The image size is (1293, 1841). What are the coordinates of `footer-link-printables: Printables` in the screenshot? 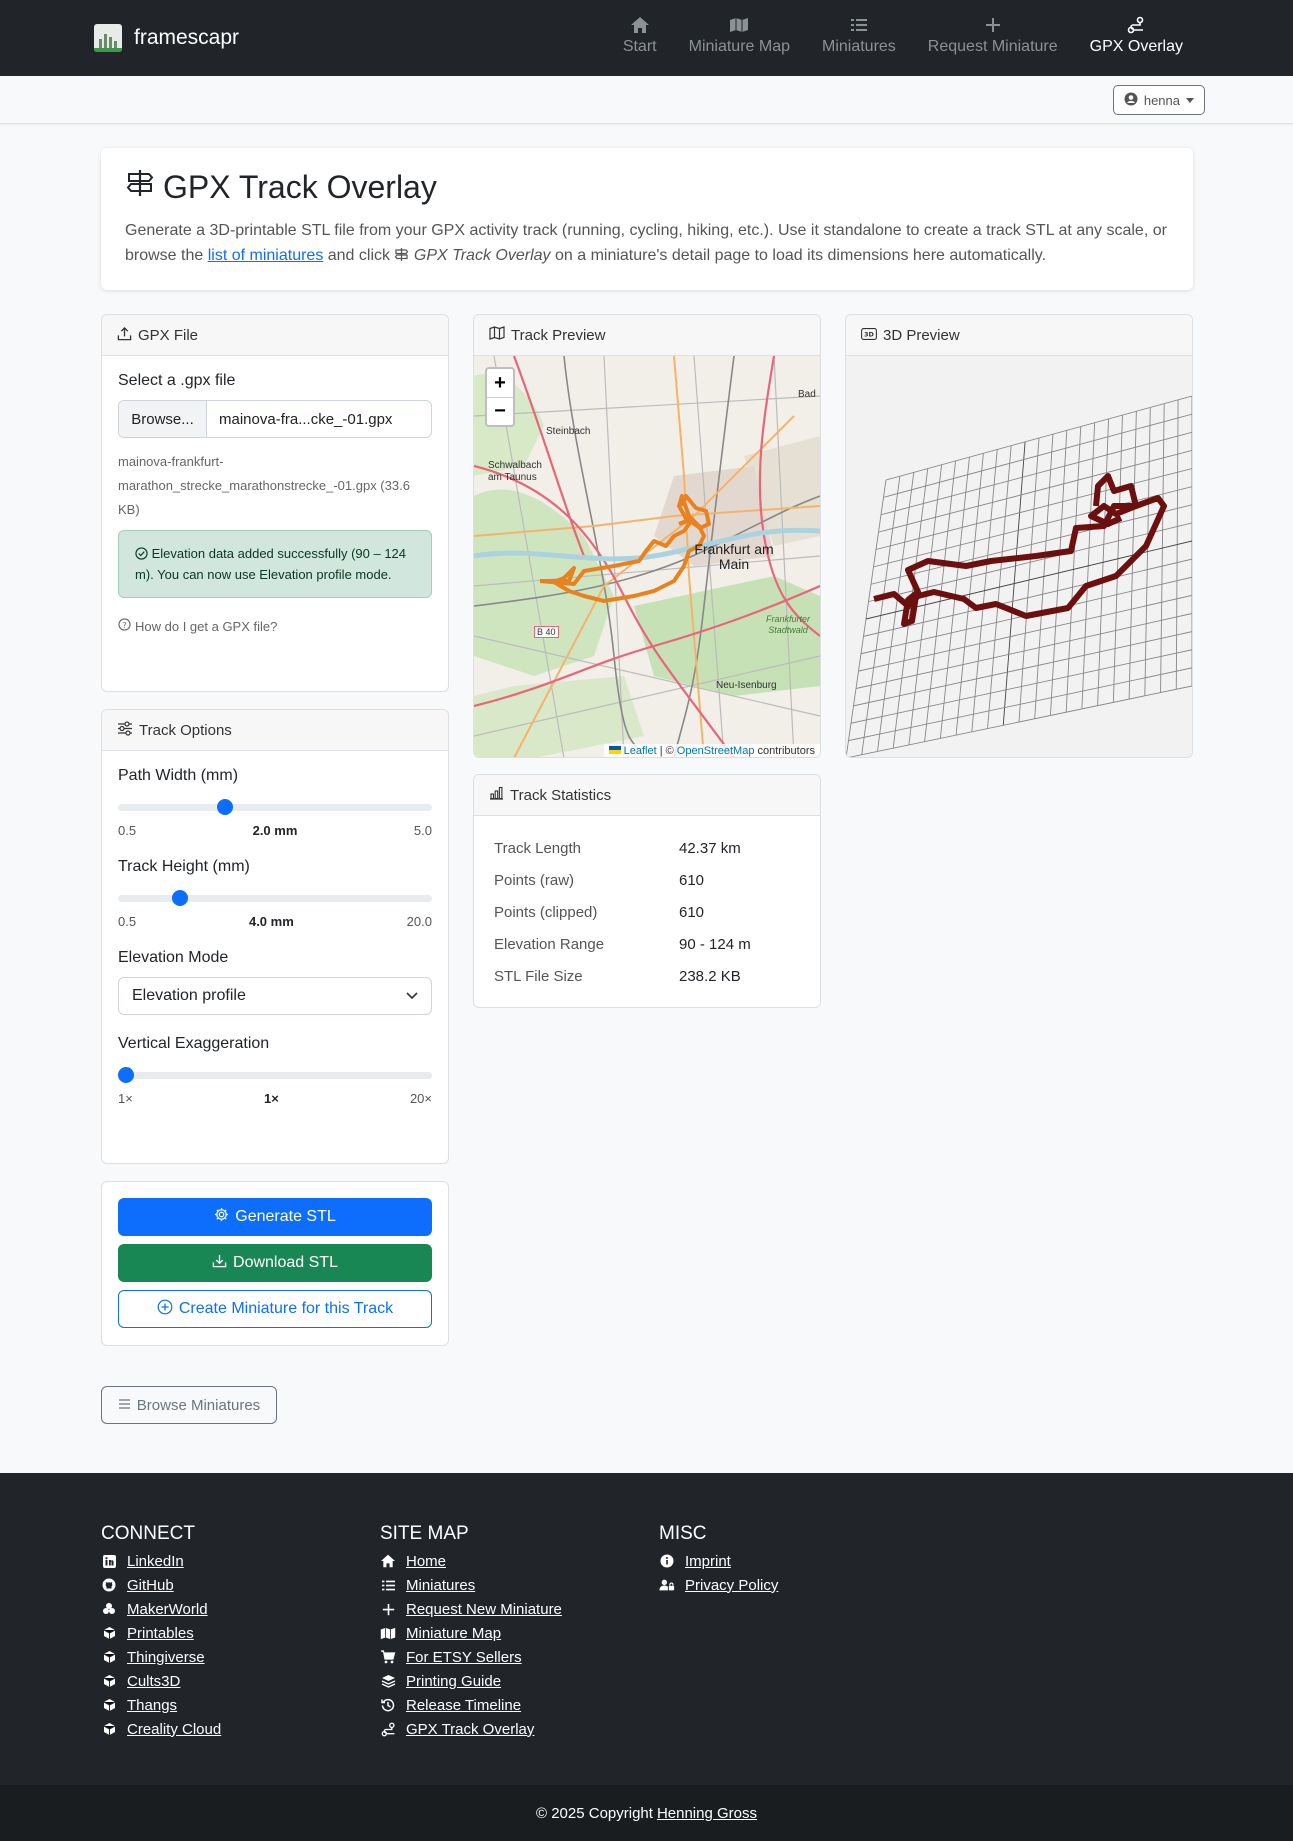 It's located at (161, 1633).